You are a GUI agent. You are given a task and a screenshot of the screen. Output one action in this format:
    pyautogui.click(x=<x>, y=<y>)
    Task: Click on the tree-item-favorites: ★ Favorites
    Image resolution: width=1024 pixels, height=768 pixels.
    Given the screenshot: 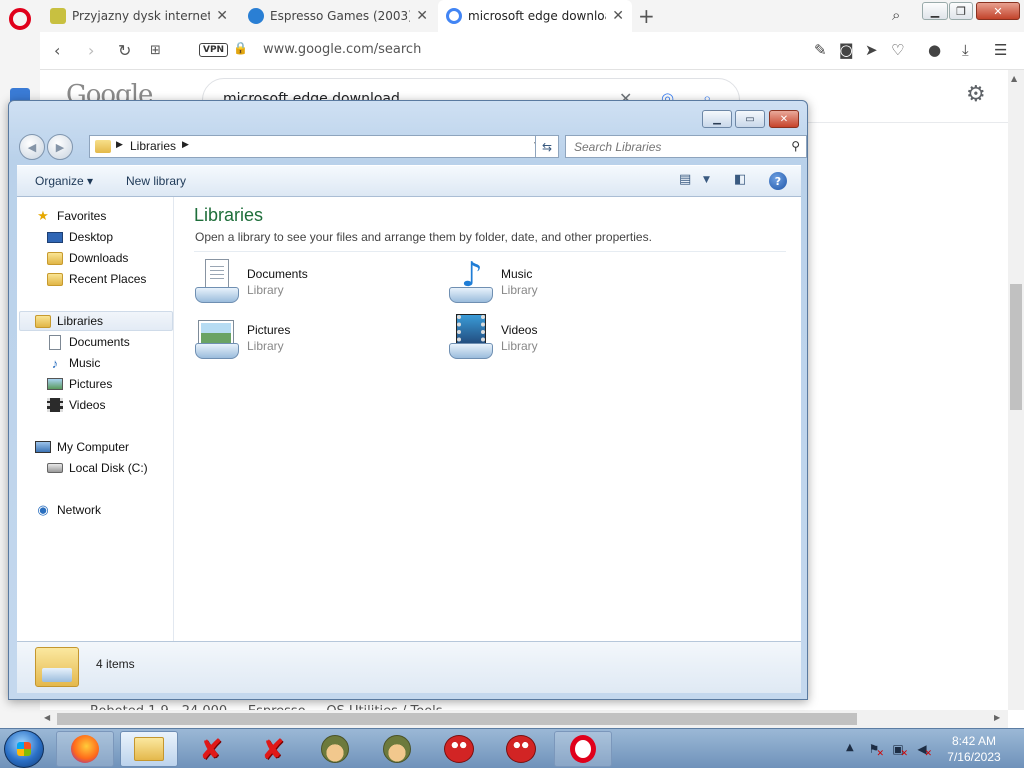 What is the action you would take?
    pyautogui.click(x=70, y=216)
    